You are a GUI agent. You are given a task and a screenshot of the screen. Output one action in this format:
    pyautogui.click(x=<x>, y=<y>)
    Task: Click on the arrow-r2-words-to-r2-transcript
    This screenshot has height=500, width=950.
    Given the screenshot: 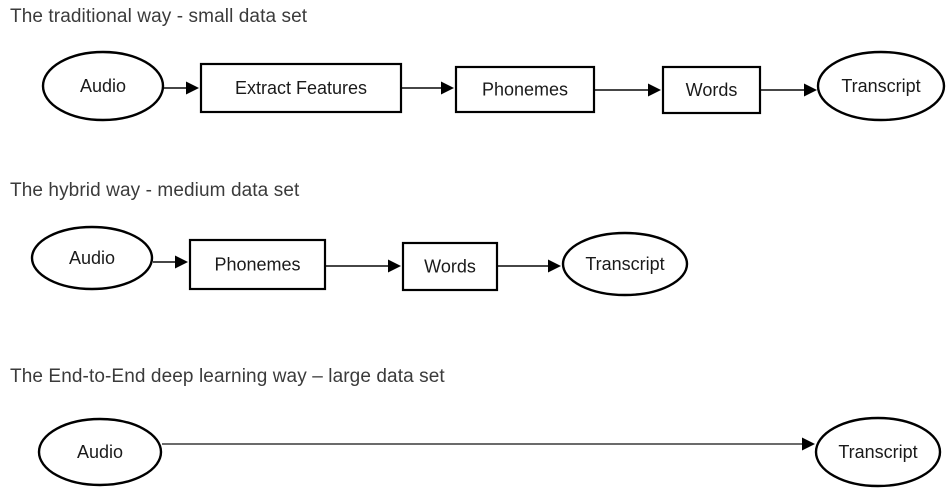 What is the action you would take?
    pyautogui.click(x=529, y=266)
    